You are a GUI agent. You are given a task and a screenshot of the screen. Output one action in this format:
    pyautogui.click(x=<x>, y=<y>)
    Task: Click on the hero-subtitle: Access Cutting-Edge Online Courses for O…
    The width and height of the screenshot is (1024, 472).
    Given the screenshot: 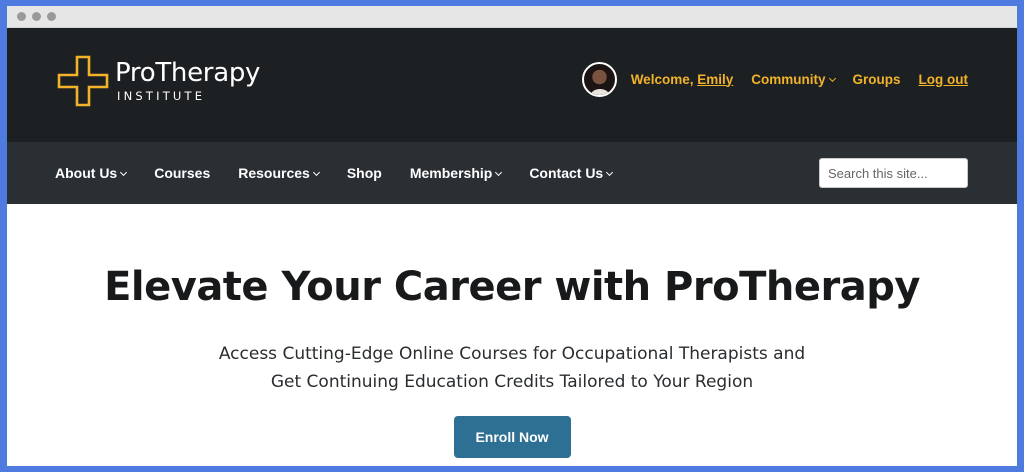 What is the action you would take?
    pyautogui.click(x=512, y=368)
    